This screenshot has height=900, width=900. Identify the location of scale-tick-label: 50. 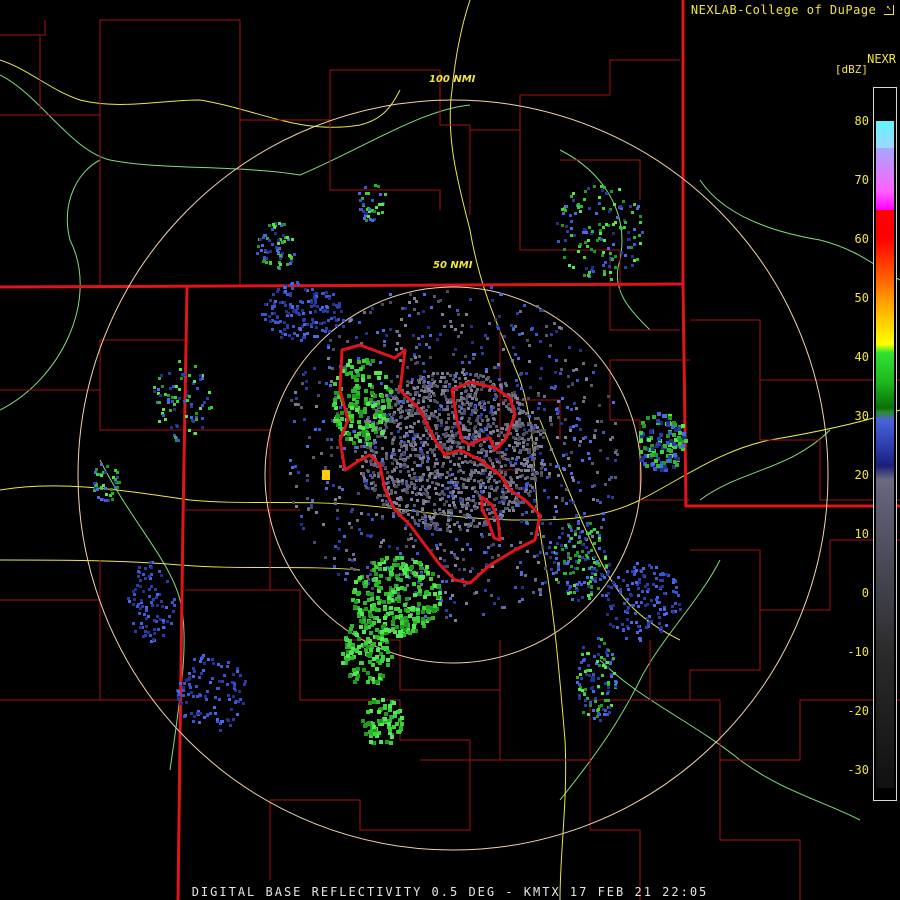
(861, 298).